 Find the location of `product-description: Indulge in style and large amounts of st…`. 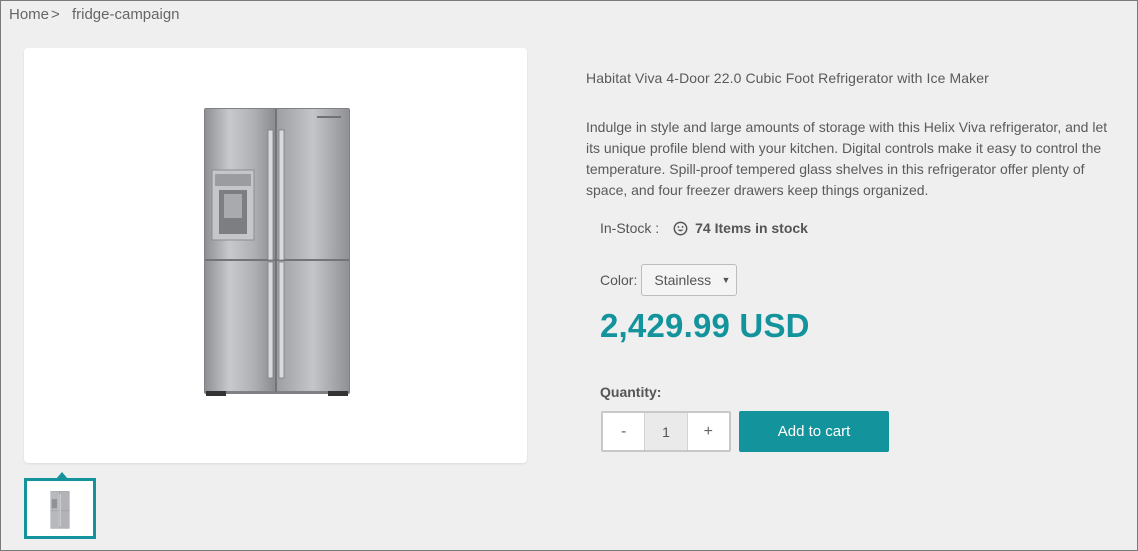

product-description: Indulge in style and large amounts of st… is located at coordinates (847, 158).